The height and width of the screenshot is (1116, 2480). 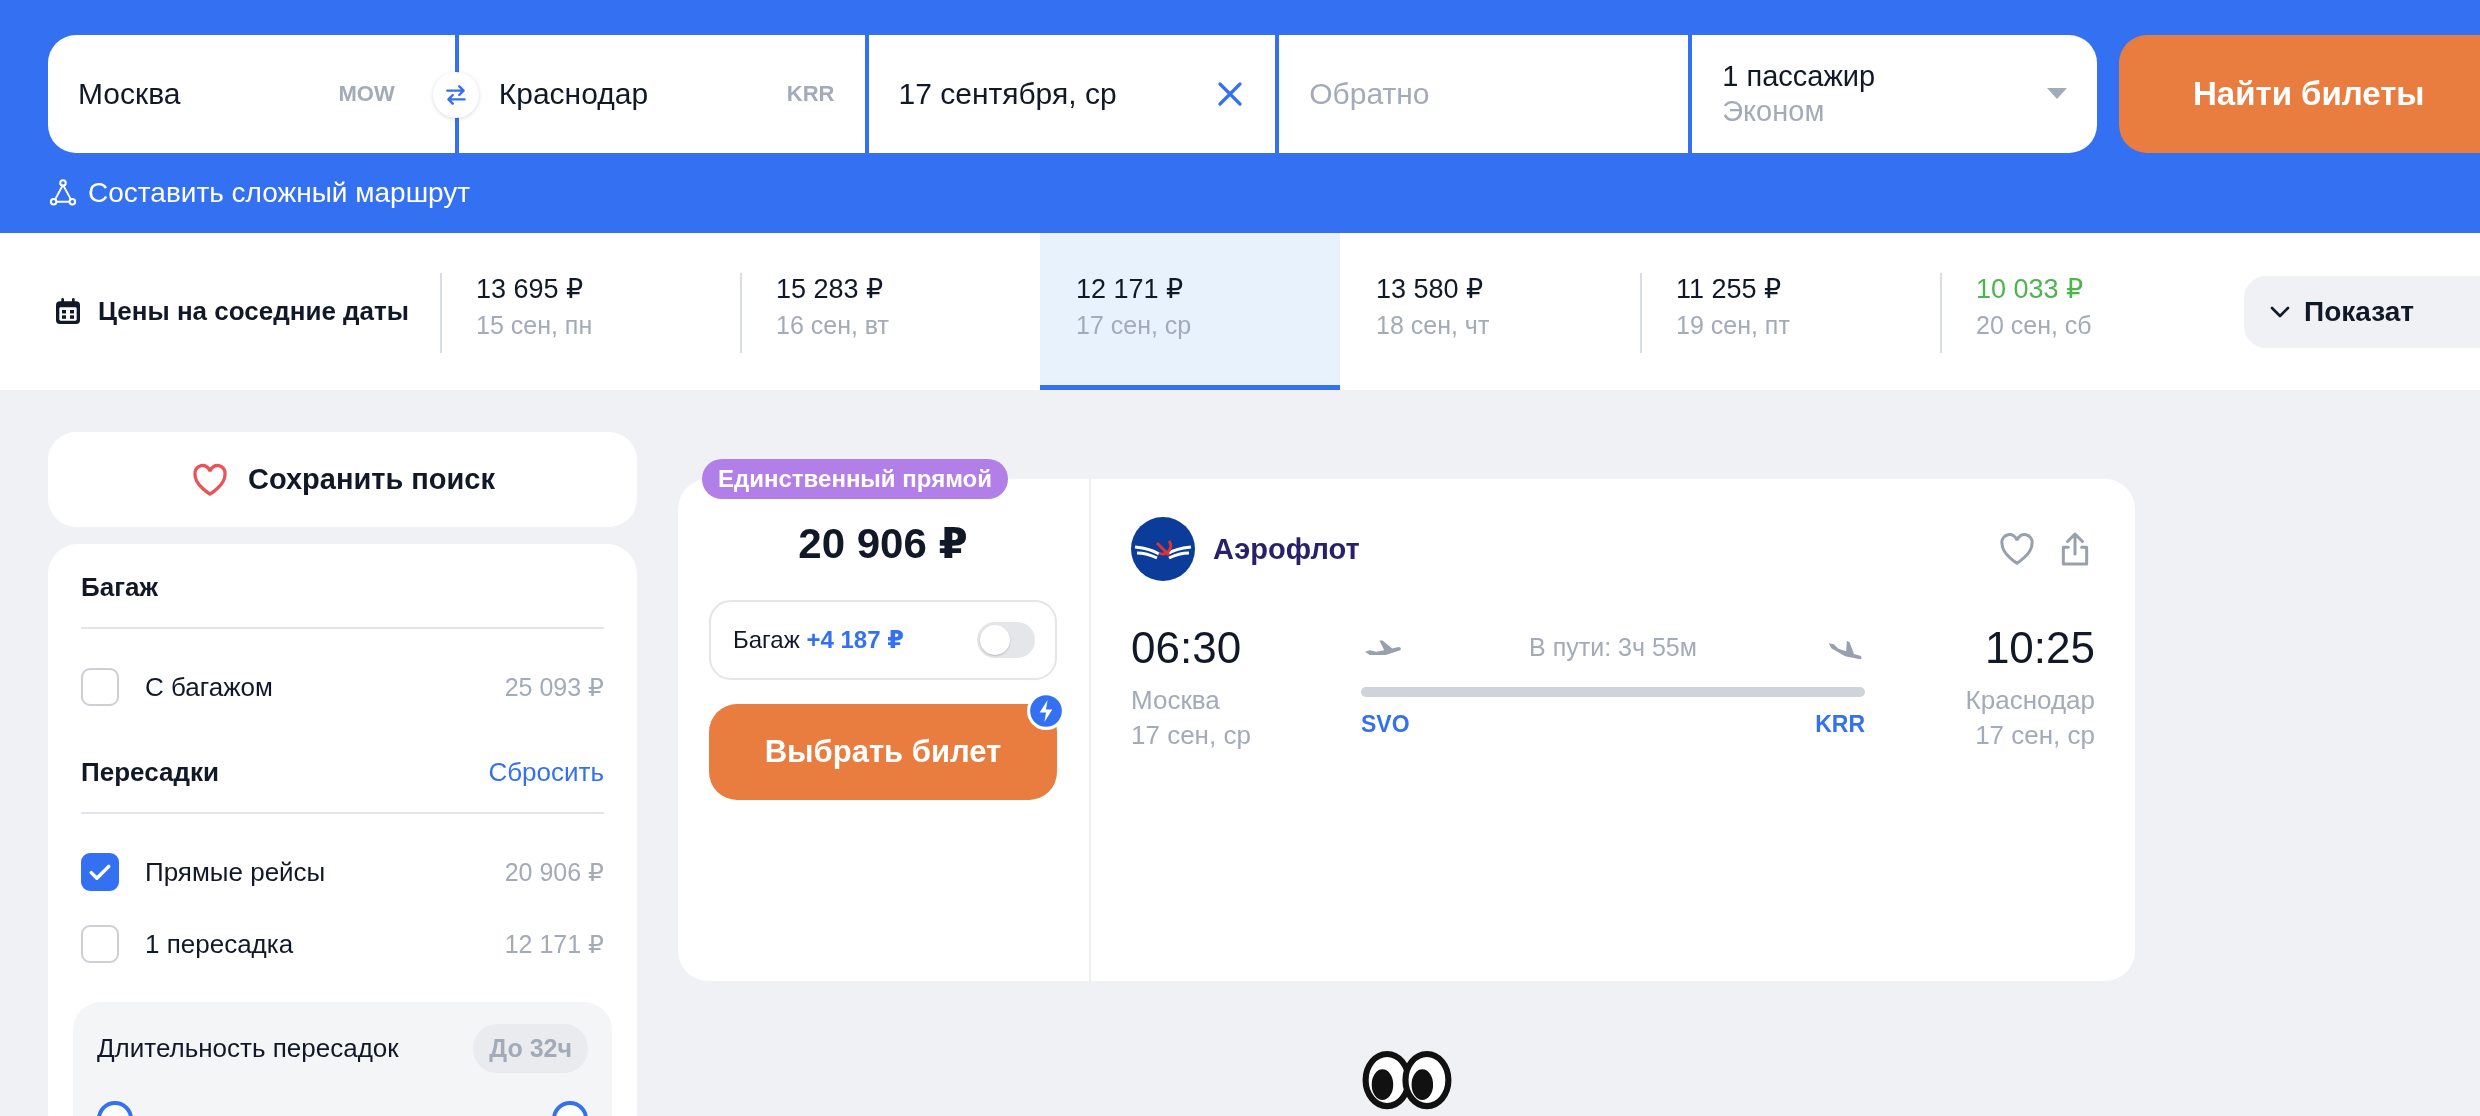 What do you see at coordinates (1046, 711) in the screenshot?
I see `lightning-icon` at bounding box center [1046, 711].